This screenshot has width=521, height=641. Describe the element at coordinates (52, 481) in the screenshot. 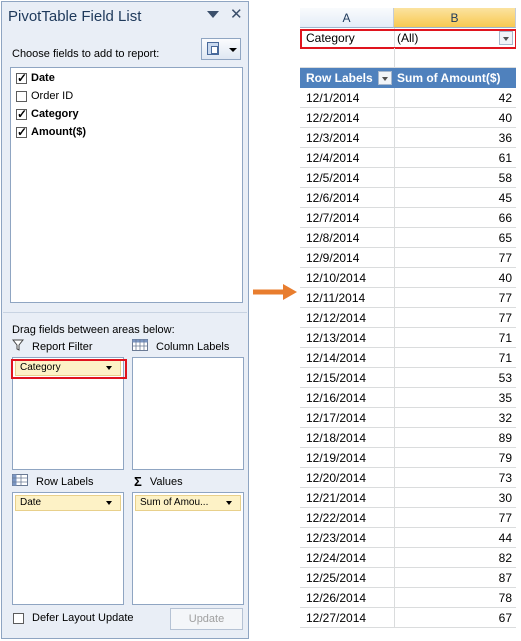

I see `row-labels-area-label: Row Labels` at that location.